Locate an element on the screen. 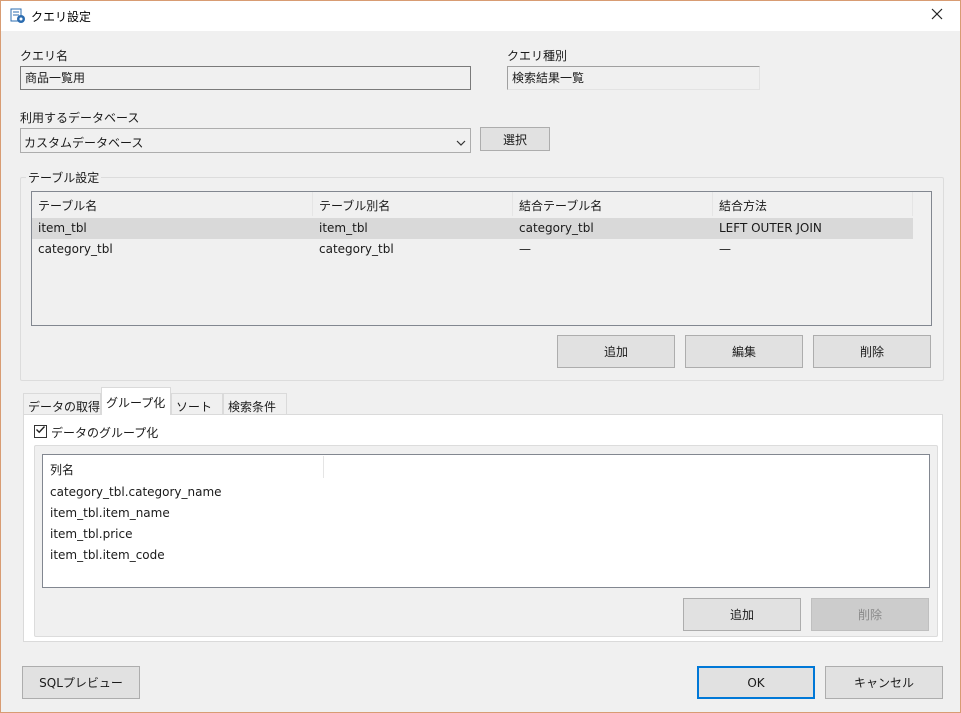 The width and height of the screenshot is (961, 713). join-table-cell: category_tbl is located at coordinates (556, 228).